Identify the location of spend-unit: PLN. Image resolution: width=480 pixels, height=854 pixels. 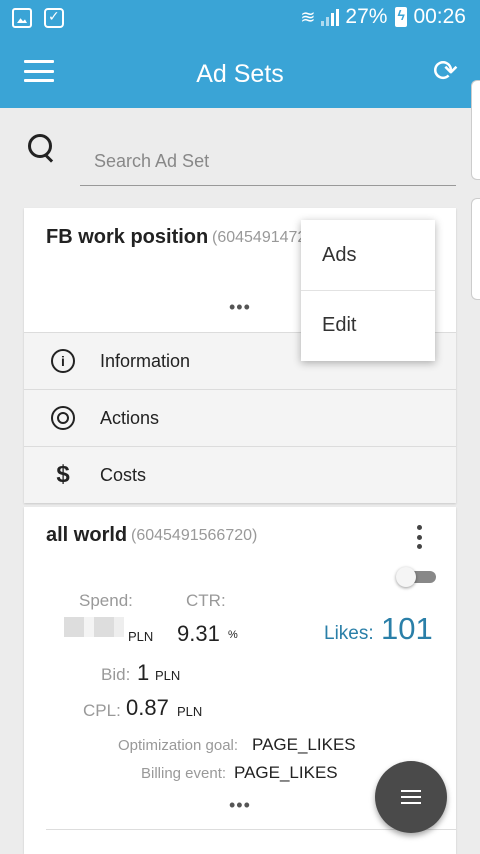
(141, 636).